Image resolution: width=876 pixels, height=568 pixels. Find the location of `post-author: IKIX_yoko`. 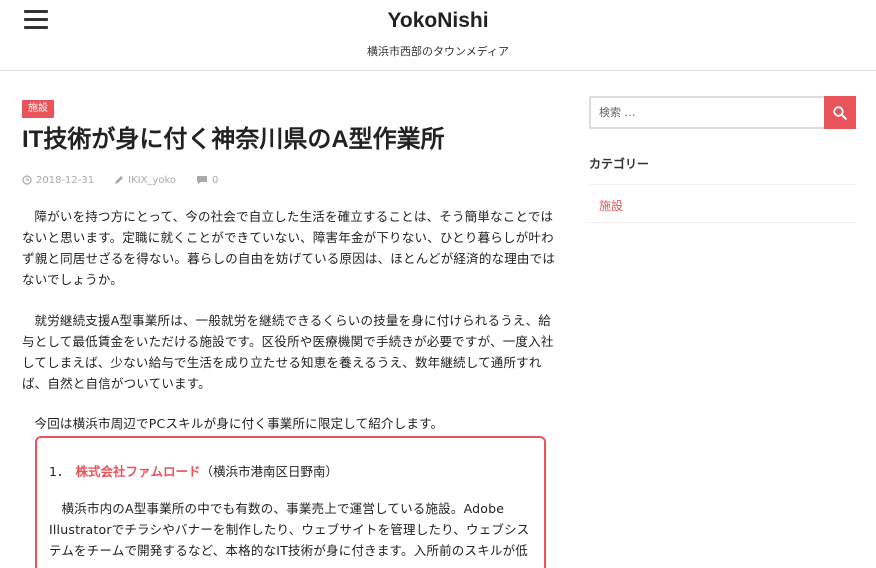

post-author: IKIX_yoko is located at coordinates (145, 180).